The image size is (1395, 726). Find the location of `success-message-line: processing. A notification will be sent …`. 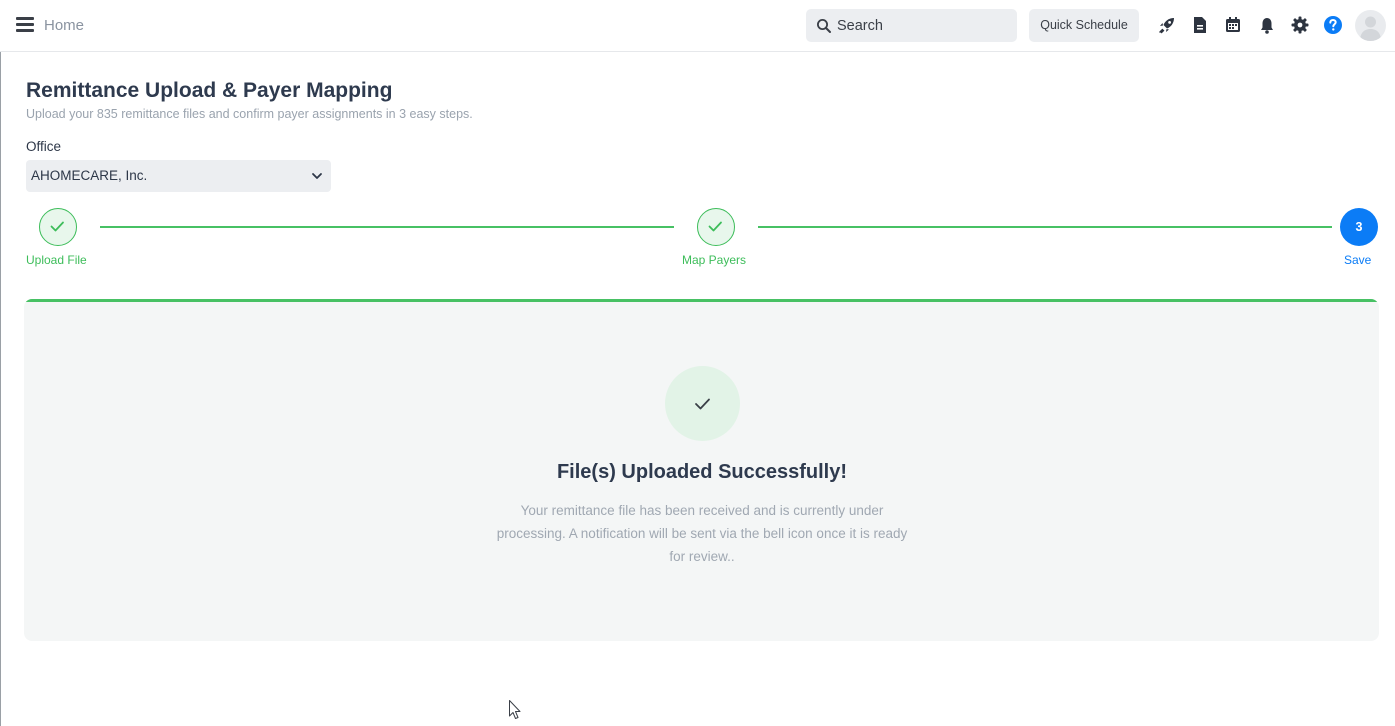

success-message-line: processing. A notification will be sent … is located at coordinates (702, 533).